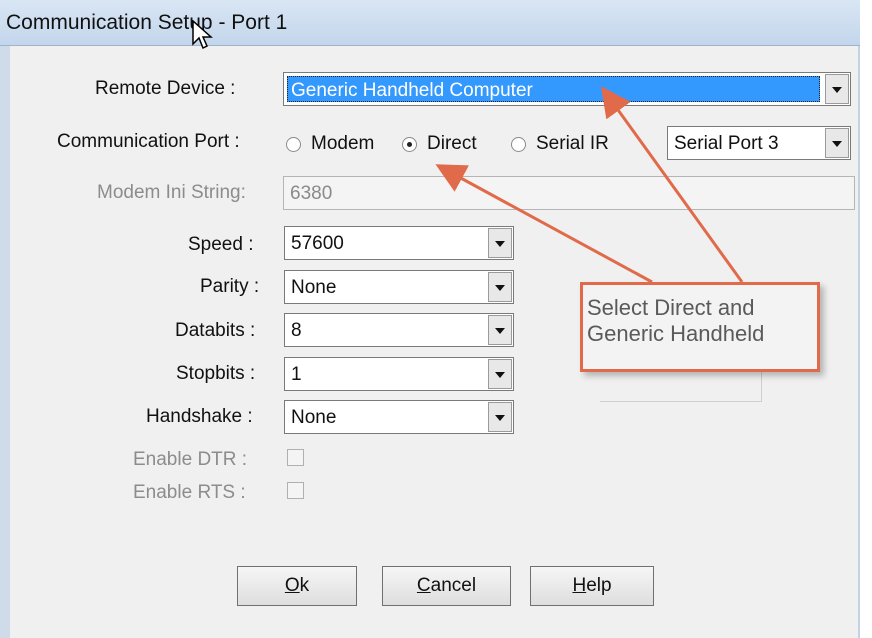 Image resolution: width=872 pixels, height=638 pixels. What do you see at coordinates (672, 184) in the screenshot?
I see `arrow-to-remote-device` at bounding box center [672, 184].